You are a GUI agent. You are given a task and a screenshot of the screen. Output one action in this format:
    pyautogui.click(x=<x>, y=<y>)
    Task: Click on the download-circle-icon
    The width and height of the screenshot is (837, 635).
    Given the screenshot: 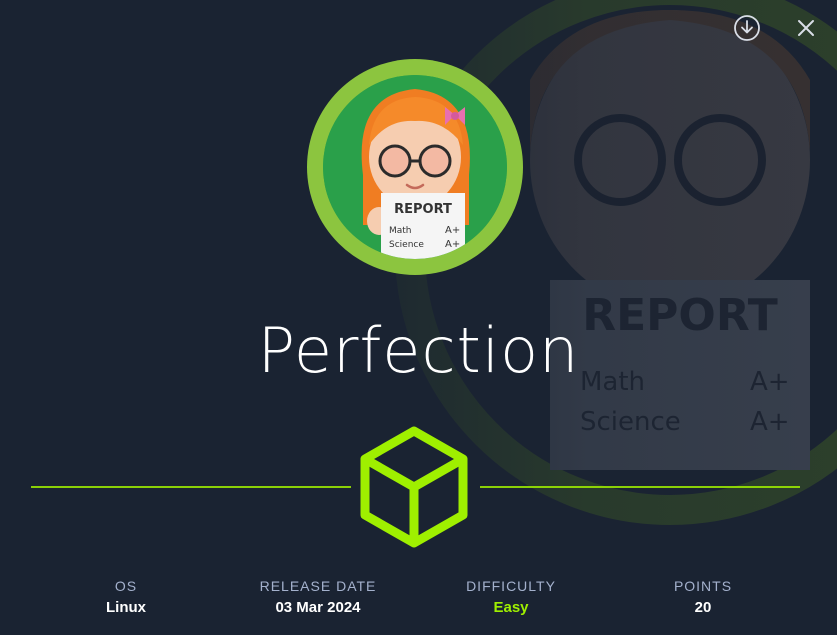 What is the action you would take?
    pyautogui.click(x=747, y=28)
    